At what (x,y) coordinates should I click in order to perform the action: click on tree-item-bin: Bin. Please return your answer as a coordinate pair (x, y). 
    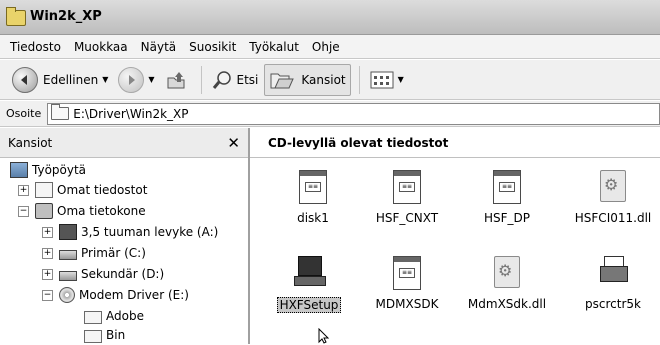
    Looking at the image, I should click on (104, 335).